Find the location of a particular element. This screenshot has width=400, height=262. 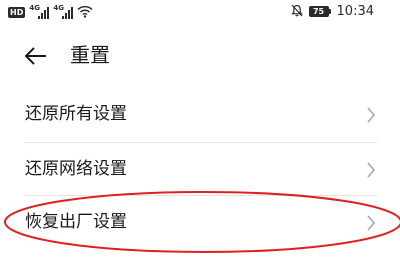

status-bar-left: HD 4G 4G is located at coordinates (50, 12).